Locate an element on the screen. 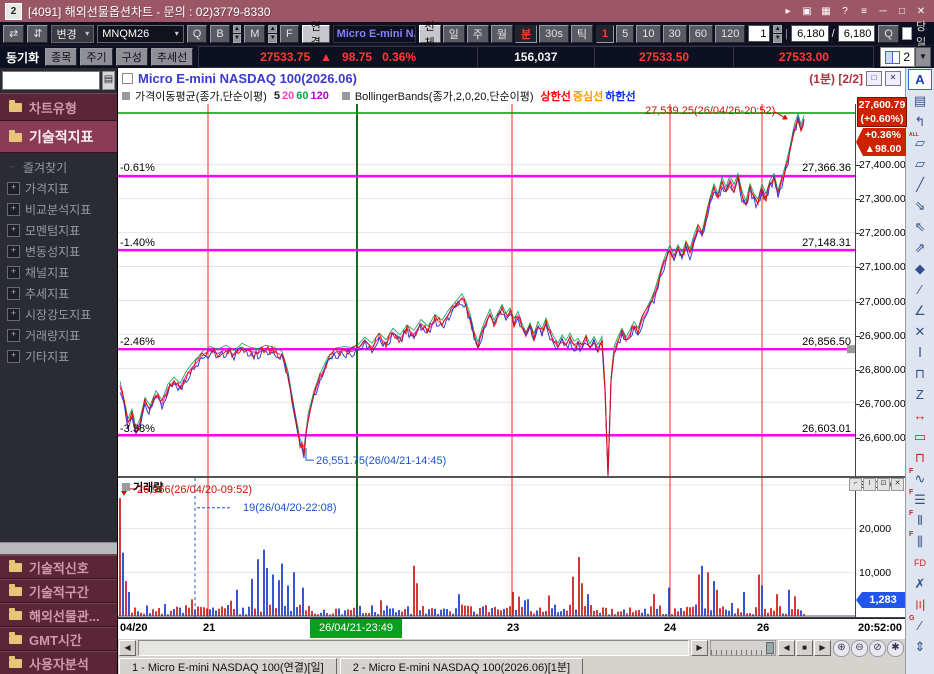  volume-mini-button-0: ⌐ is located at coordinates (855, 484).